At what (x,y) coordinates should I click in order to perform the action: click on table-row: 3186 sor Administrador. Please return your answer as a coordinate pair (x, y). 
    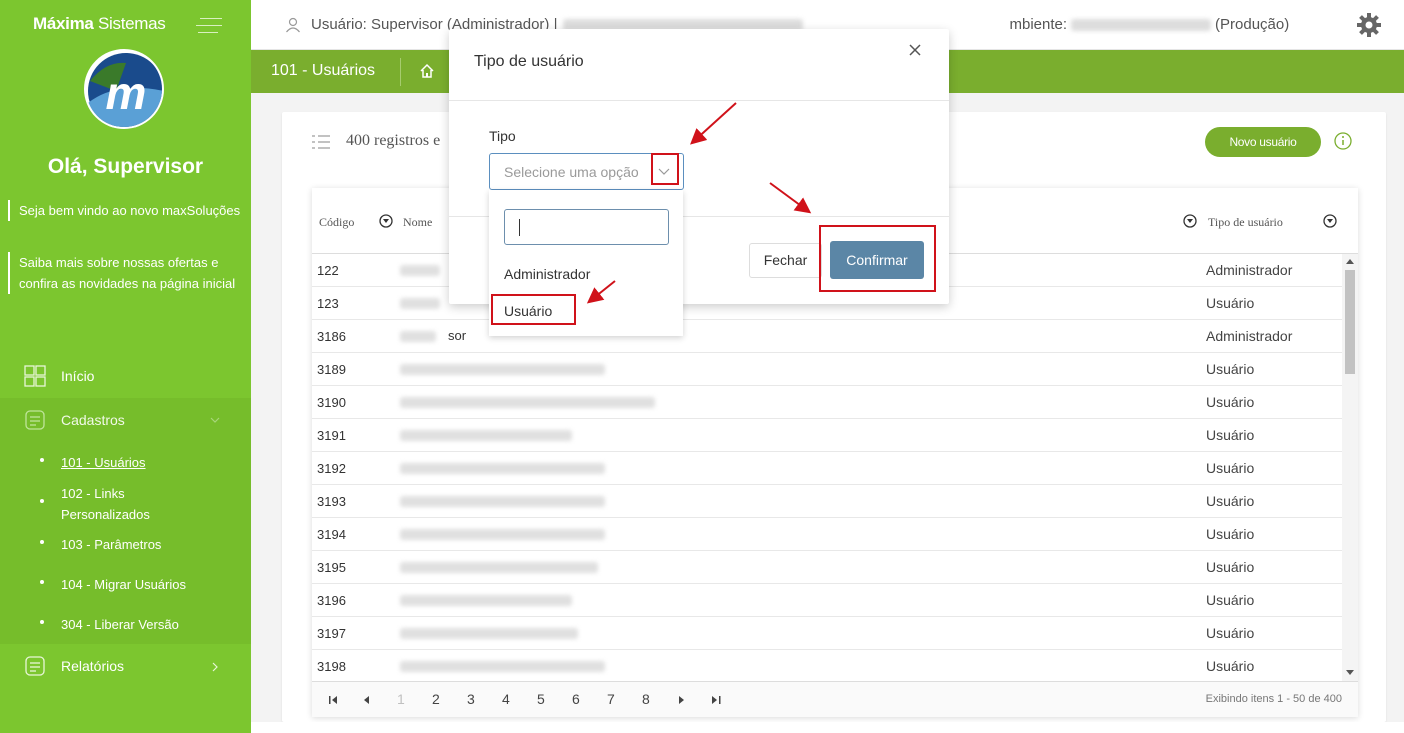
    Looking at the image, I should click on (827, 336).